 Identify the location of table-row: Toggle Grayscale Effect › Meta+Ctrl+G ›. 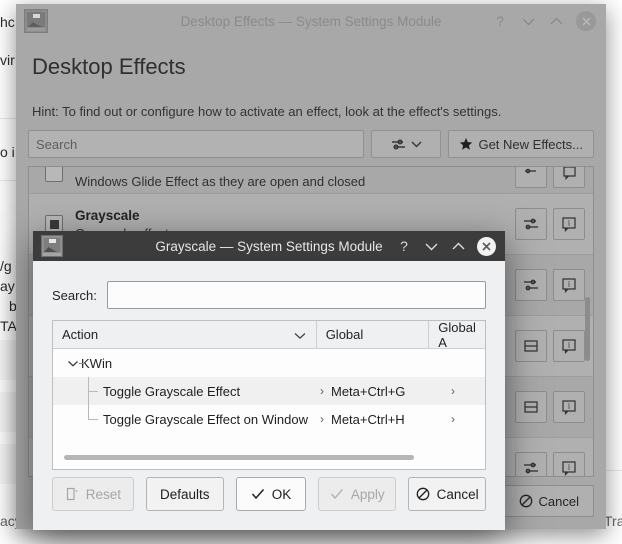
(269, 391).